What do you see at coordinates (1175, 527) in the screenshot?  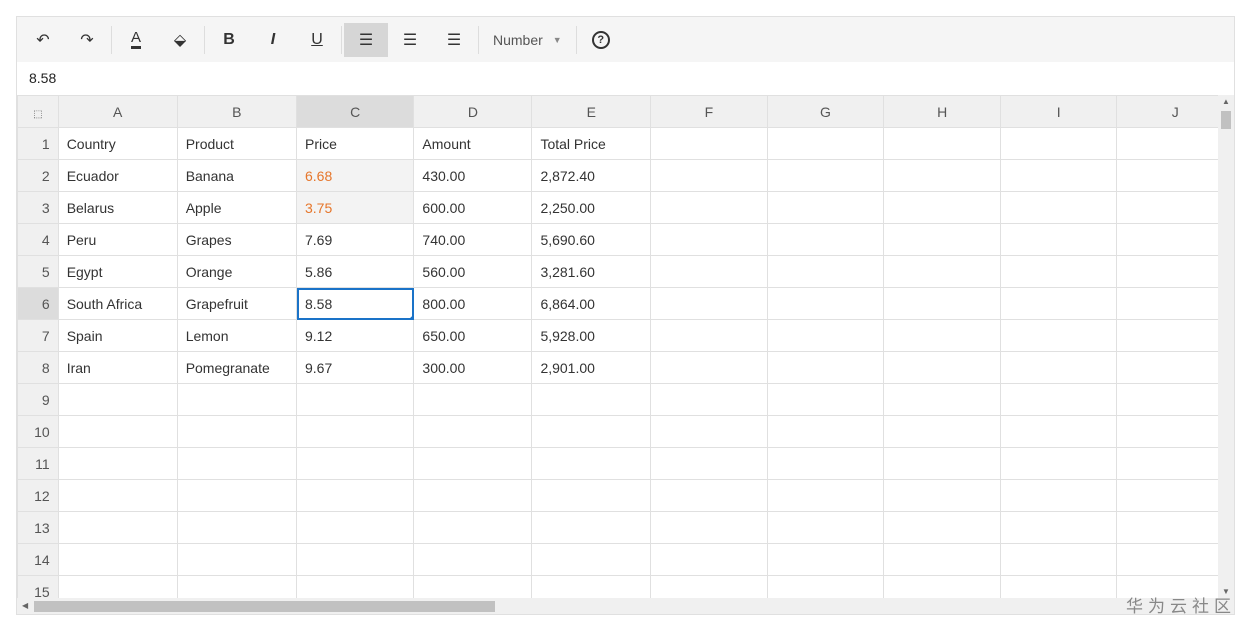 I see `cell-j13` at bounding box center [1175, 527].